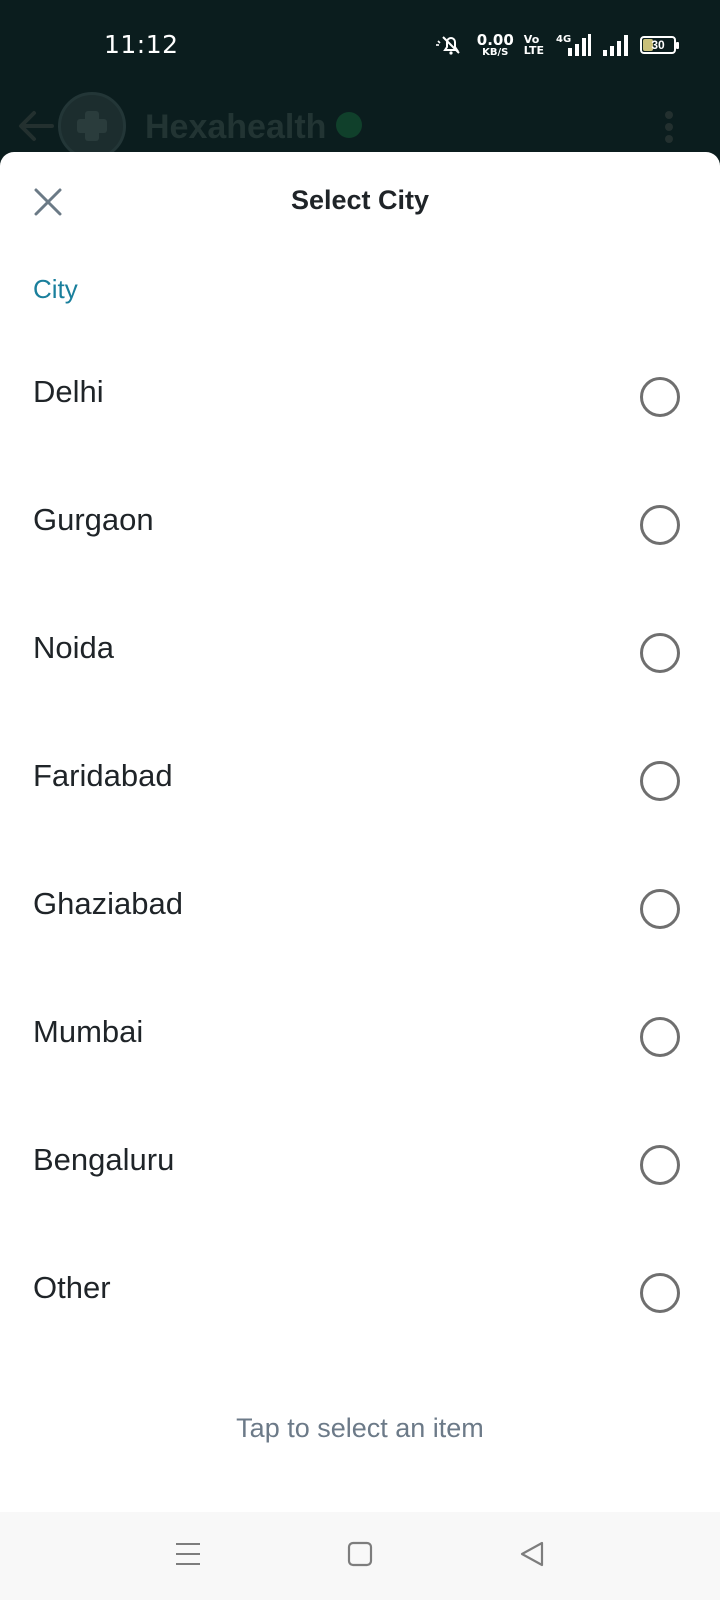  Describe the element at coordinates (55, 289) in the screenshot. I see `section-label: City` at that location.